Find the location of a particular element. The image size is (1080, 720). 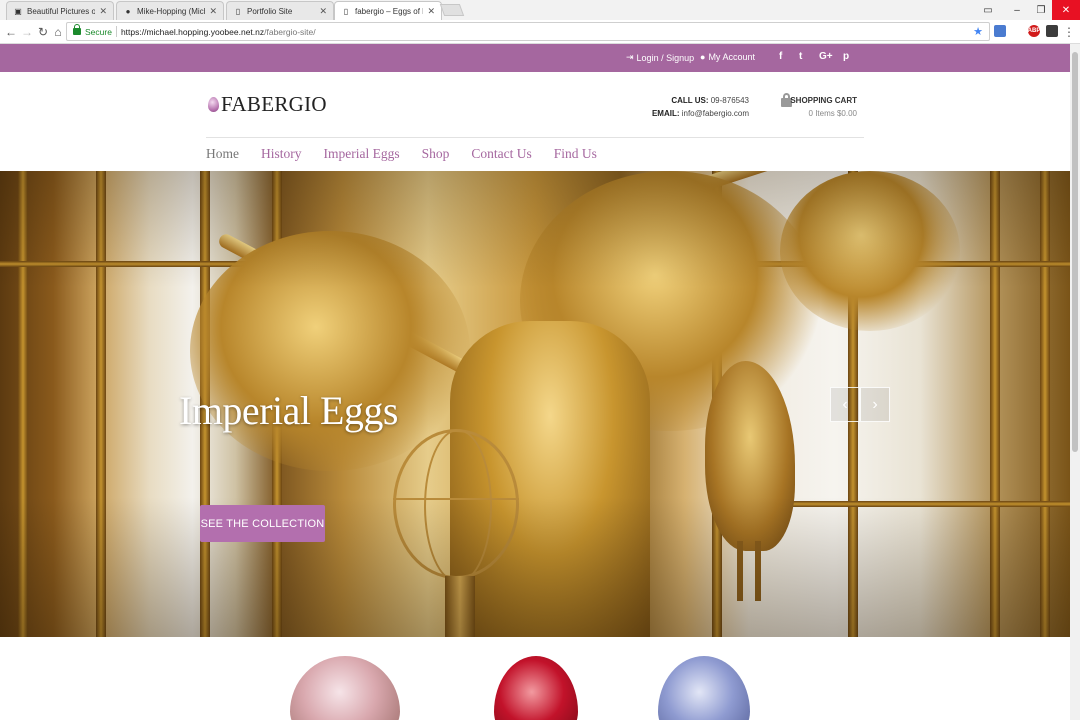

profile-icon: ▭ is located at coordinates (988, 10).